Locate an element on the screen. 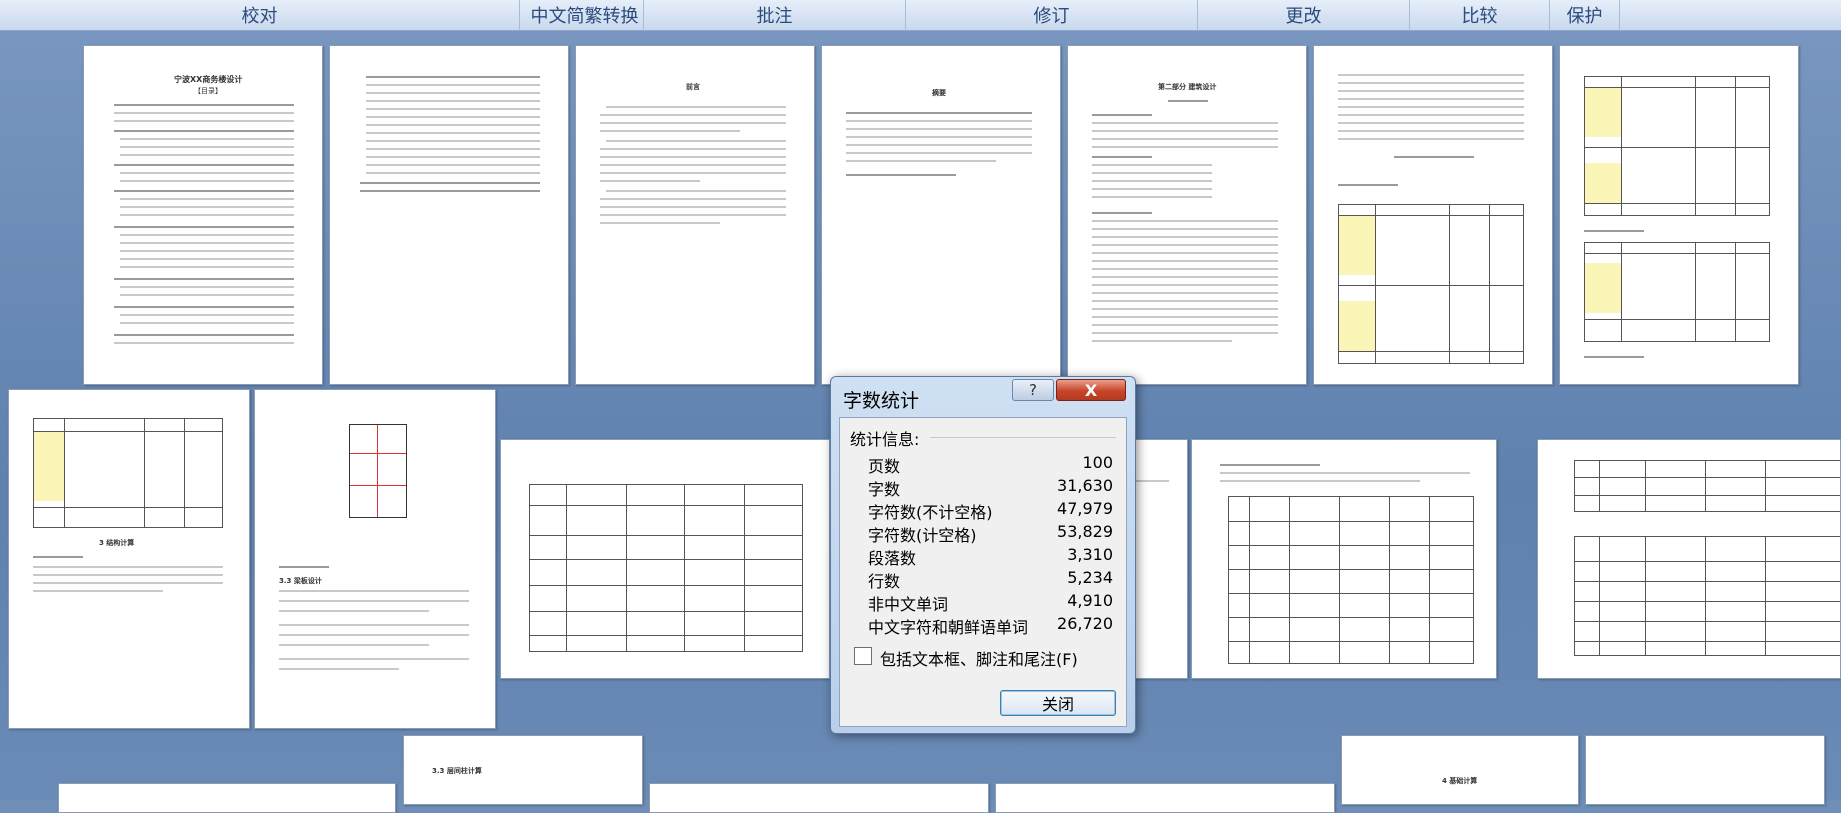 The image size is (1841, 813). section-label: 统计信息: is located at coordinates (885, 439).